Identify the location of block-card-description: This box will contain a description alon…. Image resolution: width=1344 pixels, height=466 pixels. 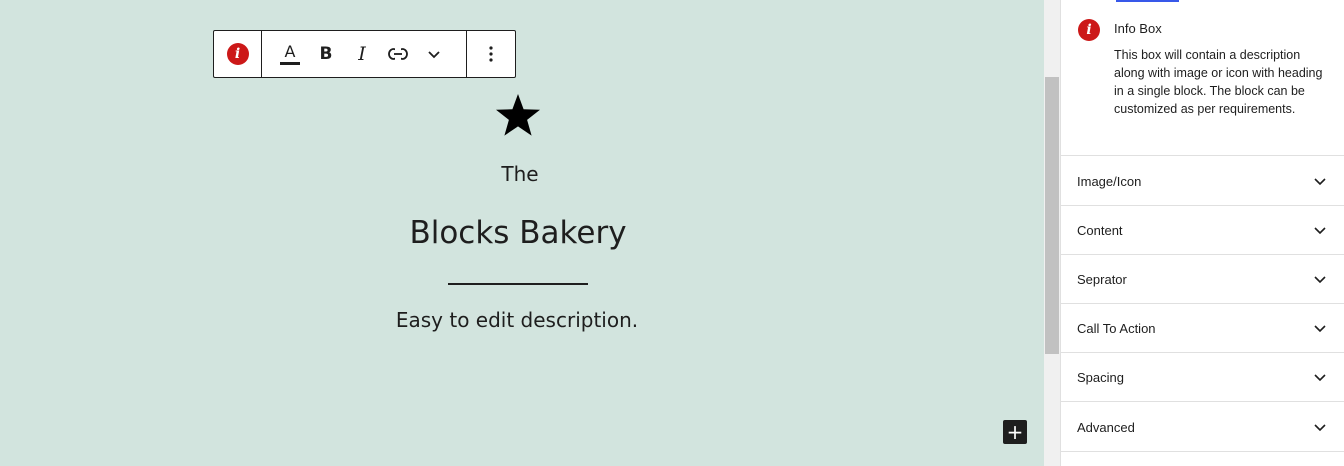
(1218, 82).